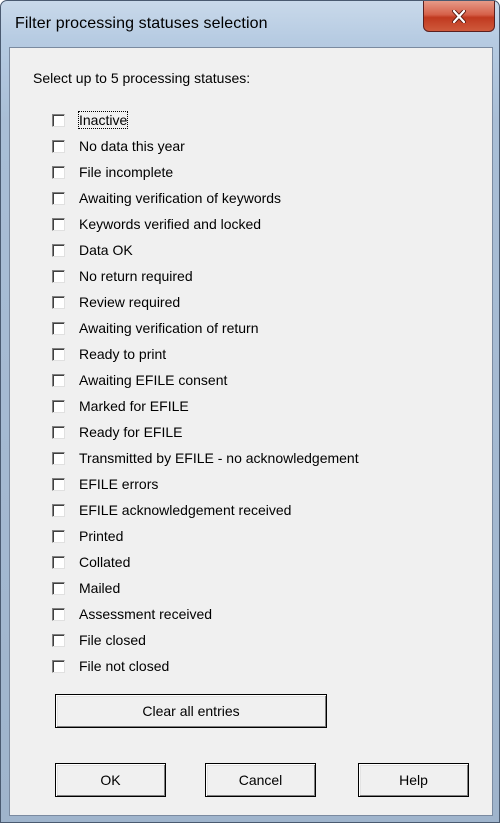  I want to click on status-label: Marked for EFILE, so click(134, 406).